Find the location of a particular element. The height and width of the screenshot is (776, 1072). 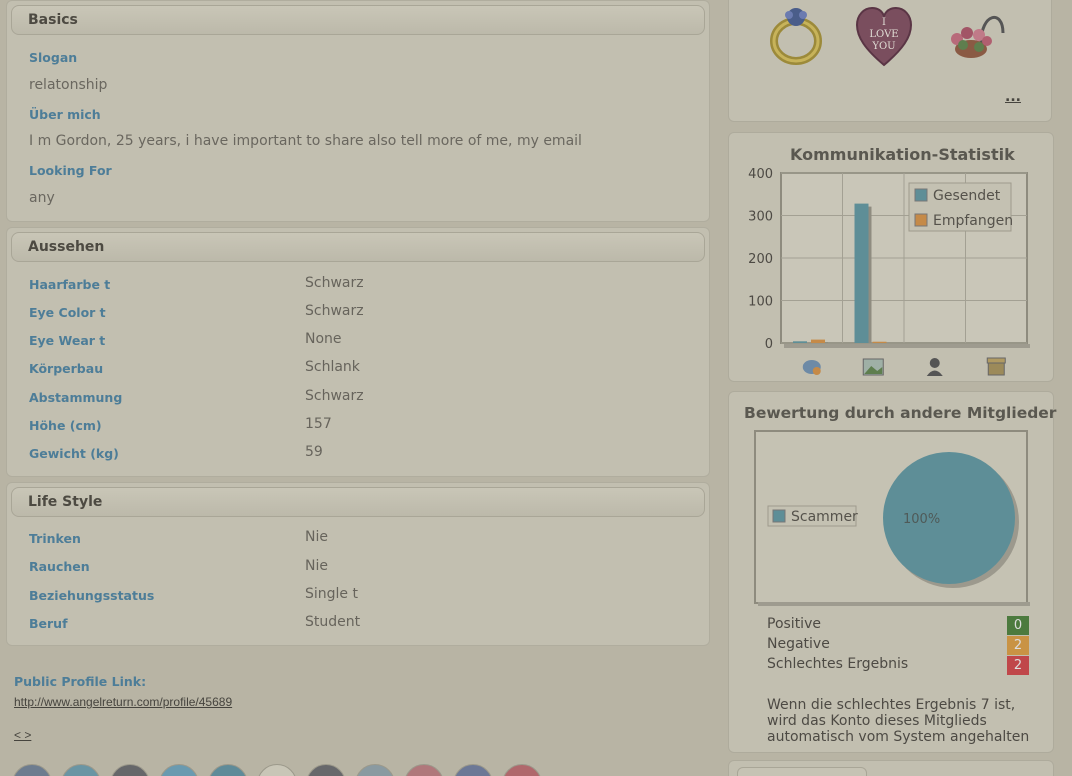

rating-positive-label: Positive is located at coordinates (794, 624).